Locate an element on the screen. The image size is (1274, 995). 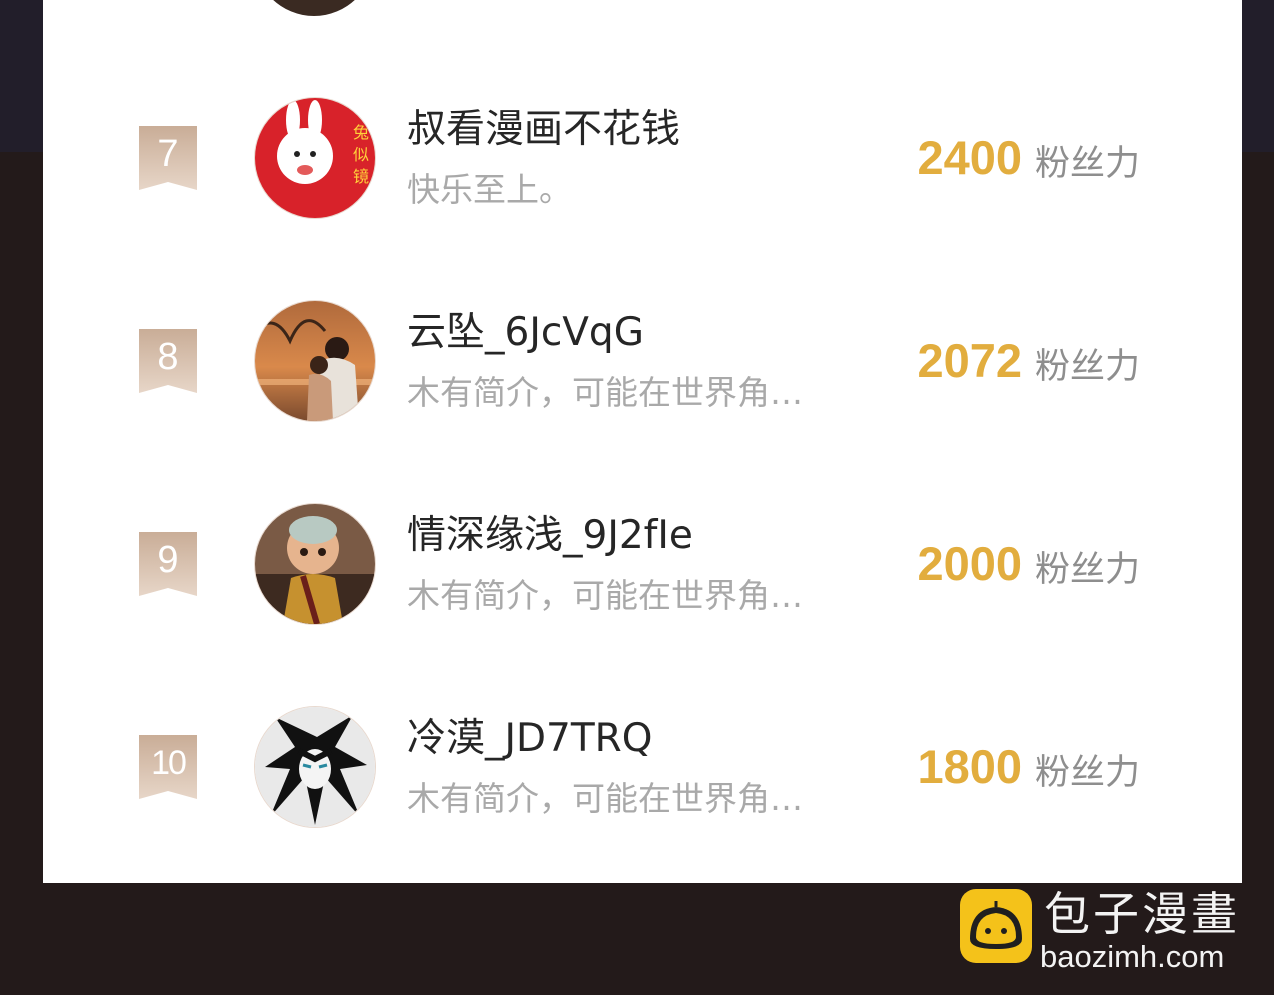
rank-number: 9 is located at coordinates (168, 560).